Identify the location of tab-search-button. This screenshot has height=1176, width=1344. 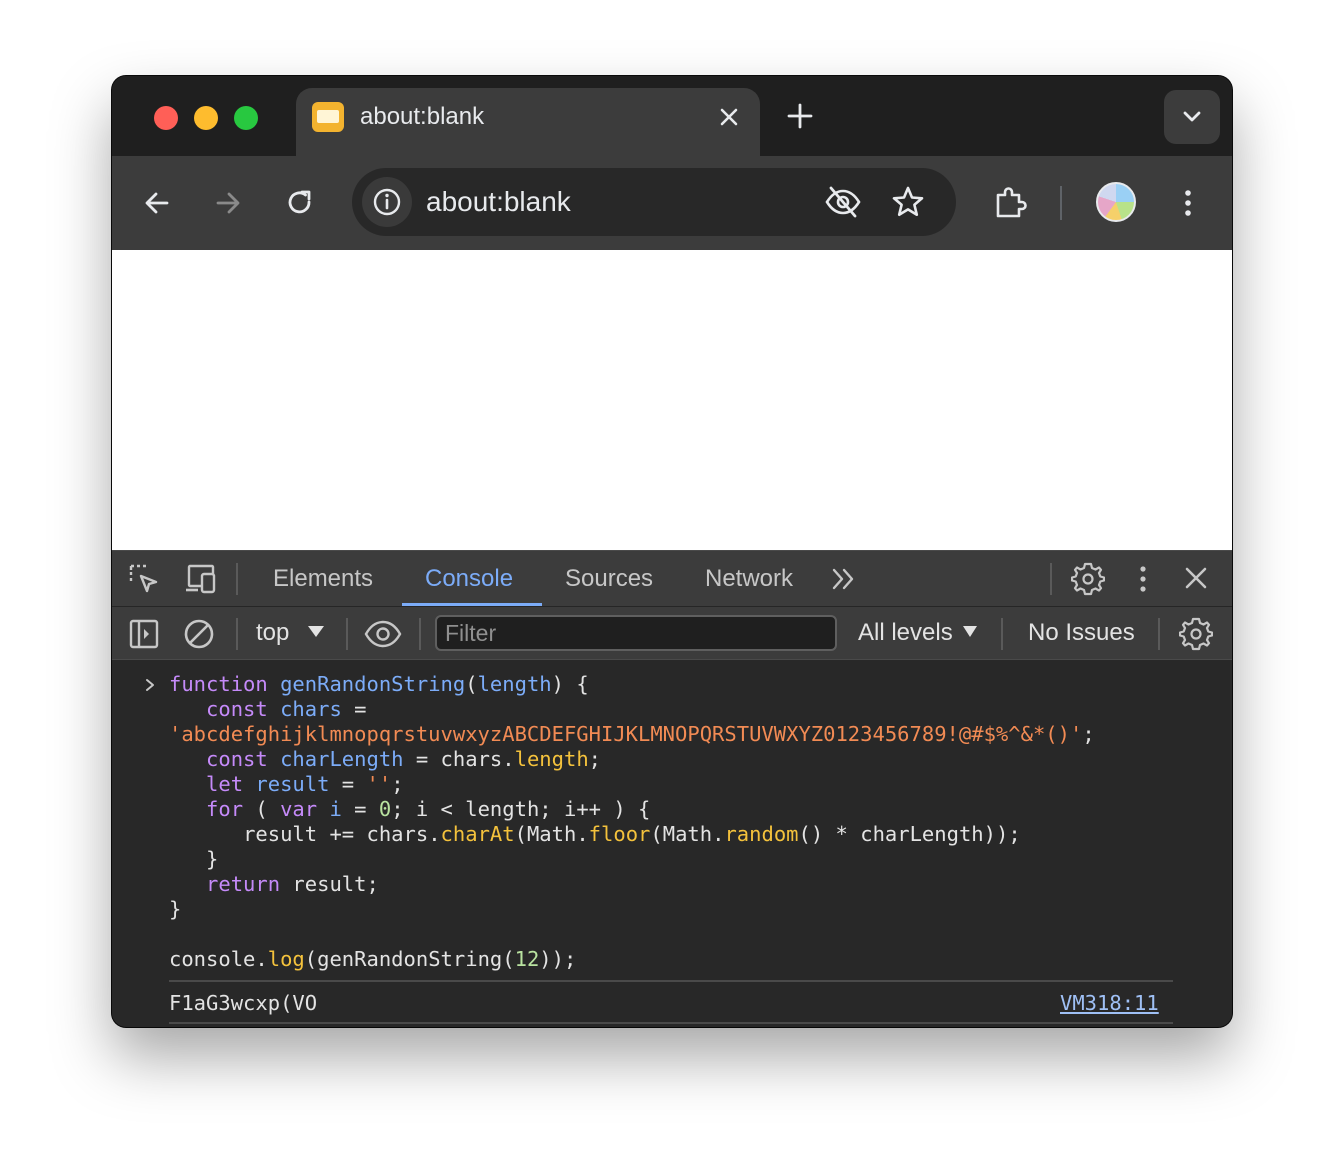
(1192, 117).